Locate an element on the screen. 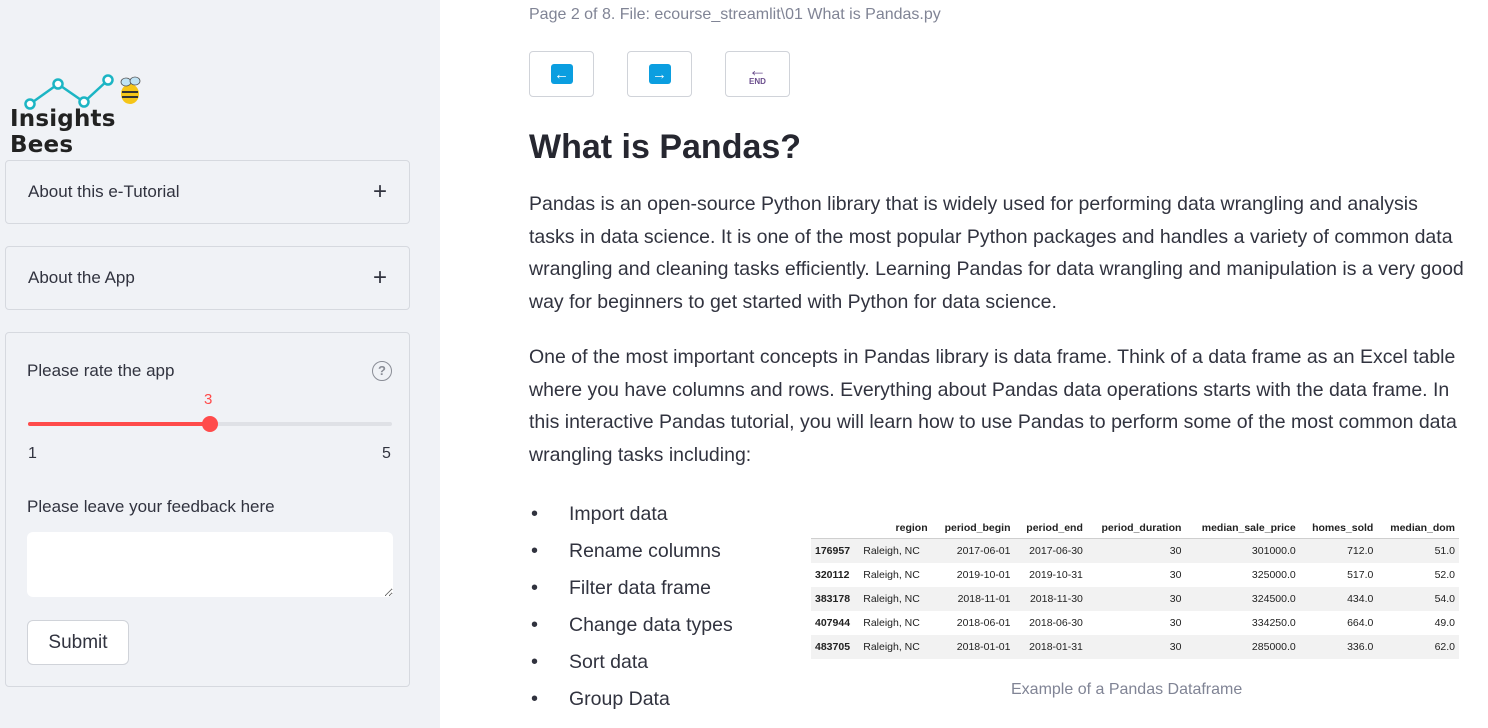 The height and width of the screenshot is (728, 1488). next-page-button: → is located at coordinates (659, 74).